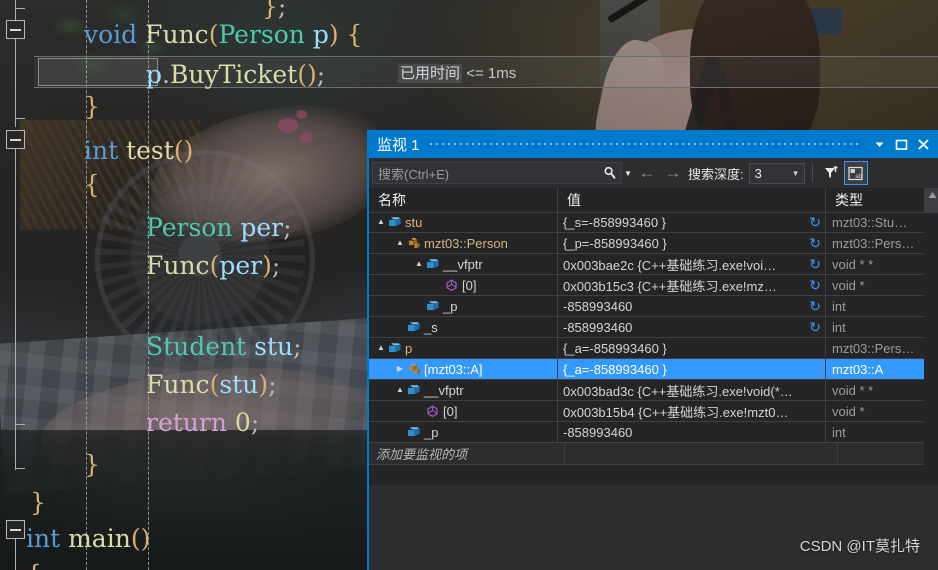  I want to click on code-token: per, so click(241, 265).